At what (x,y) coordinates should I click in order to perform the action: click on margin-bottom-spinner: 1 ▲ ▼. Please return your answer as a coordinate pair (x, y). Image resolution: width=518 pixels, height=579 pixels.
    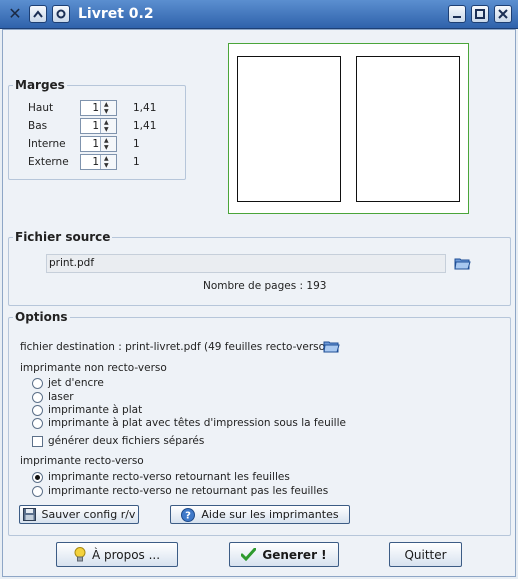
    Looking at the image, I should click on (98, 126).